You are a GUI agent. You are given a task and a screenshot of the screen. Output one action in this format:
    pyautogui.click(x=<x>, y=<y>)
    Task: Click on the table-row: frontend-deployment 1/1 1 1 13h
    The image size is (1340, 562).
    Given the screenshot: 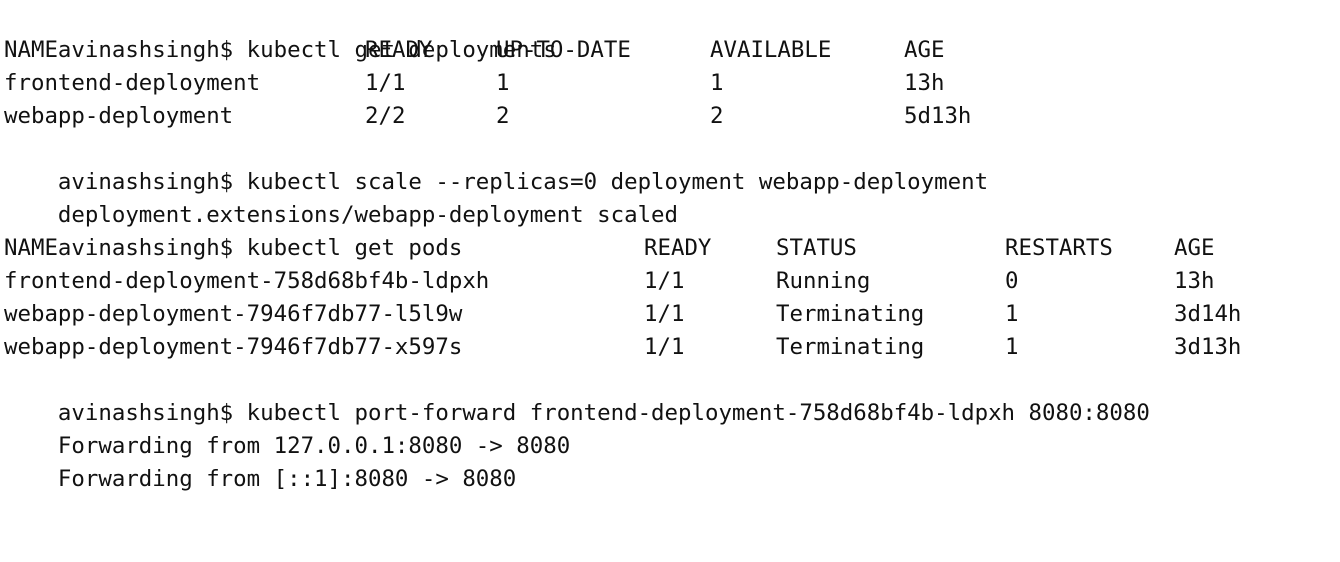 What is the action you would take?
    pyautogui.click(x=672, y=83)
    